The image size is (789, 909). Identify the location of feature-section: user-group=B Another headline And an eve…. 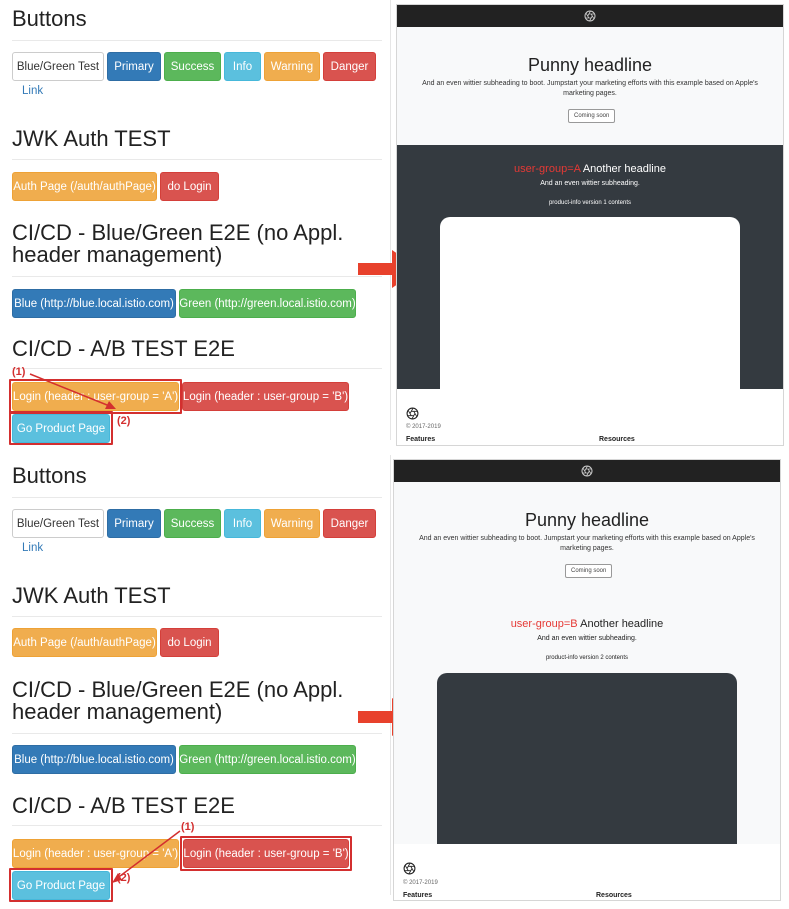
(587, 736).